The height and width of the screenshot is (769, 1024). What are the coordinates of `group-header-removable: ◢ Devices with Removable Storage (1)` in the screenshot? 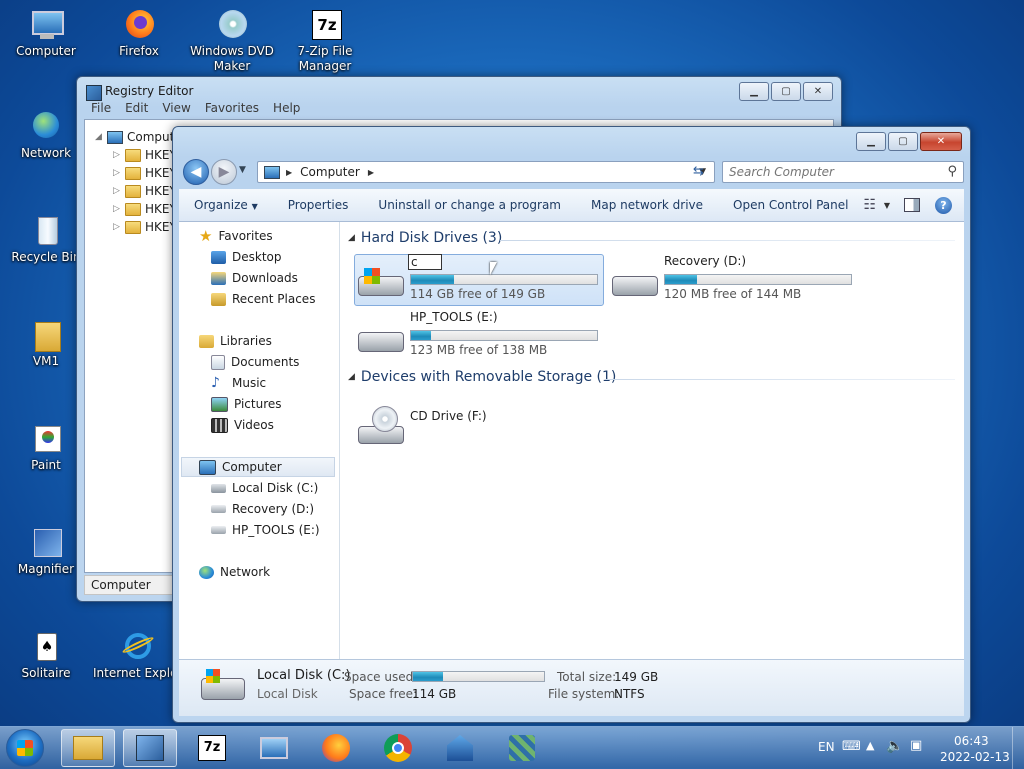 It's located at (482, 377).